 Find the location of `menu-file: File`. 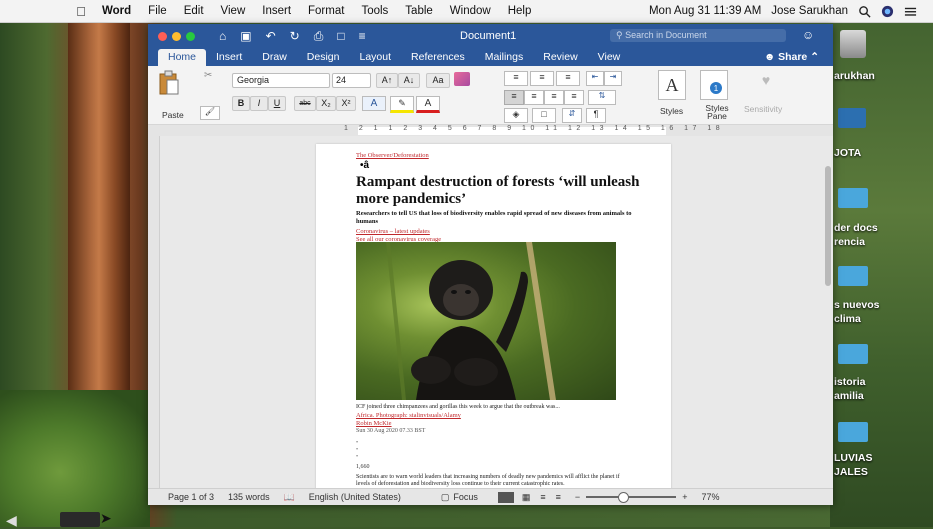

menu-file: File is located at coordinates (157, 11).